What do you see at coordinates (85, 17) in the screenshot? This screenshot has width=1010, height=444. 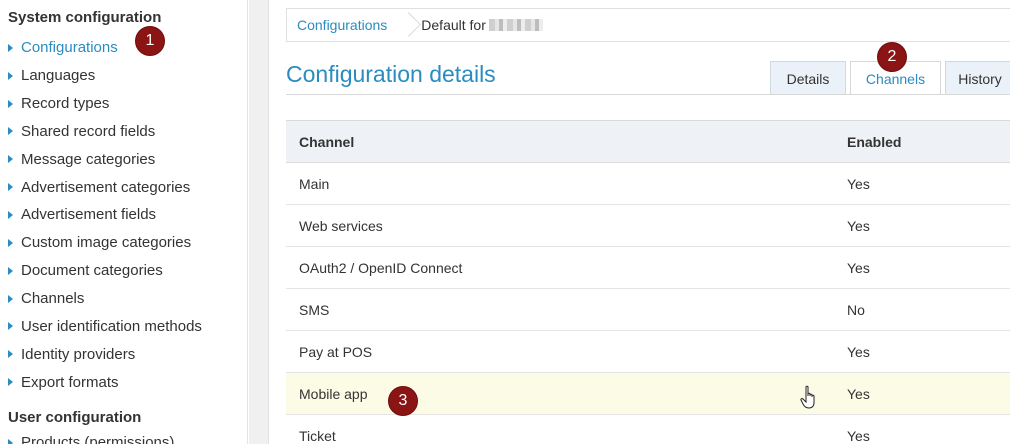 I see `sidebar-section-system-configuration: System configuration` at bounding box center [85, 17].